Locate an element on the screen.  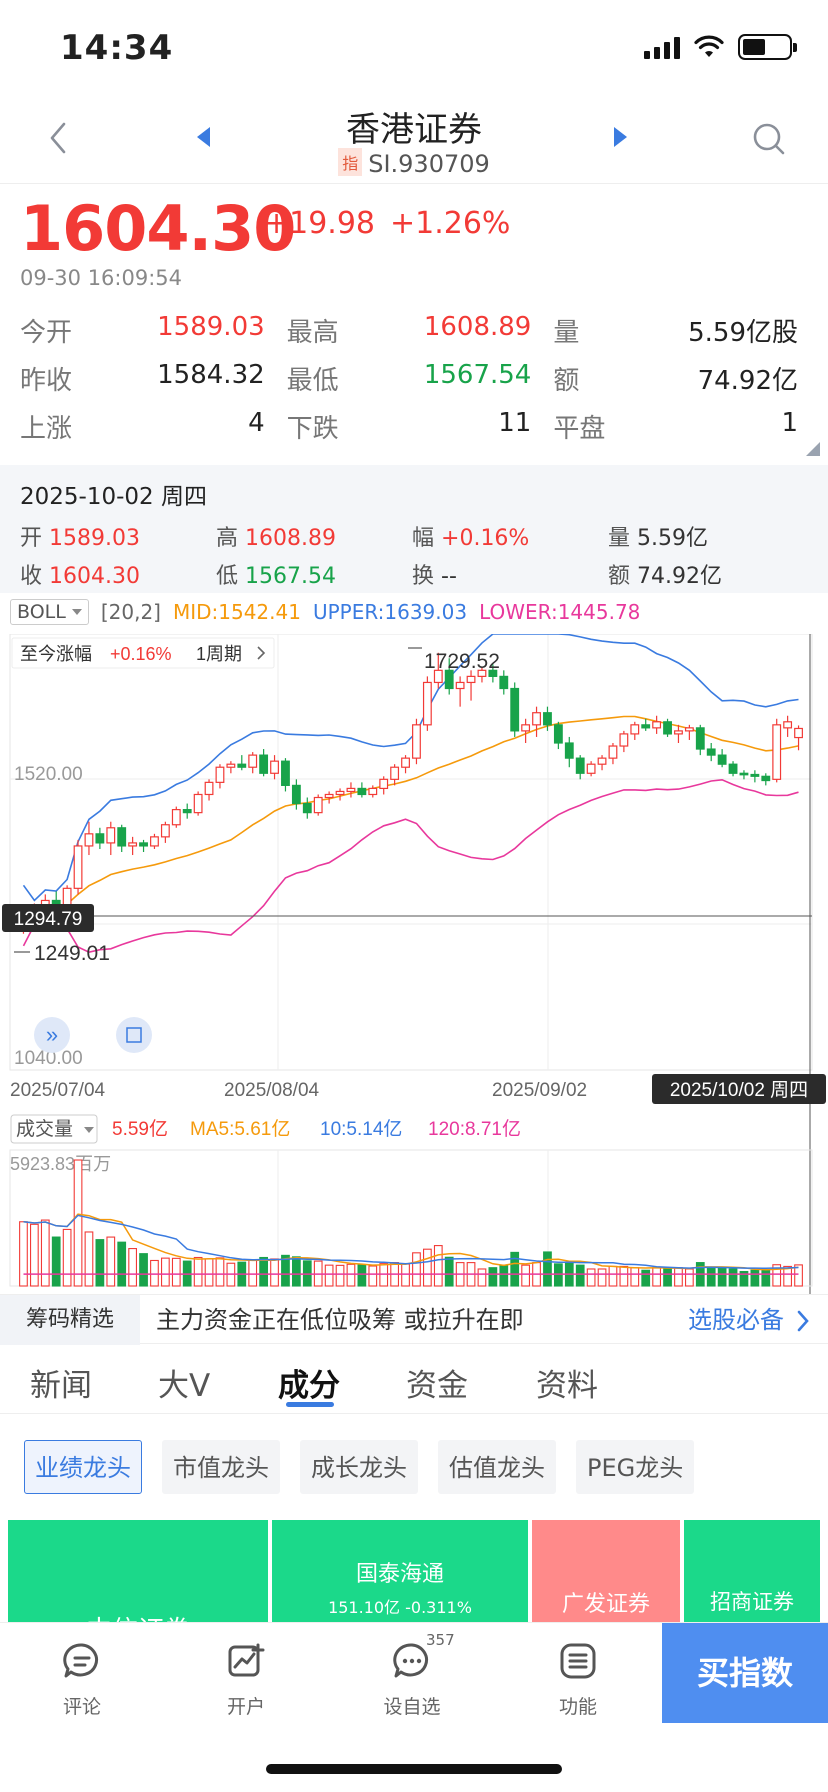
promo-tag: 筹码精选 is located at coordinates (70, 1320).